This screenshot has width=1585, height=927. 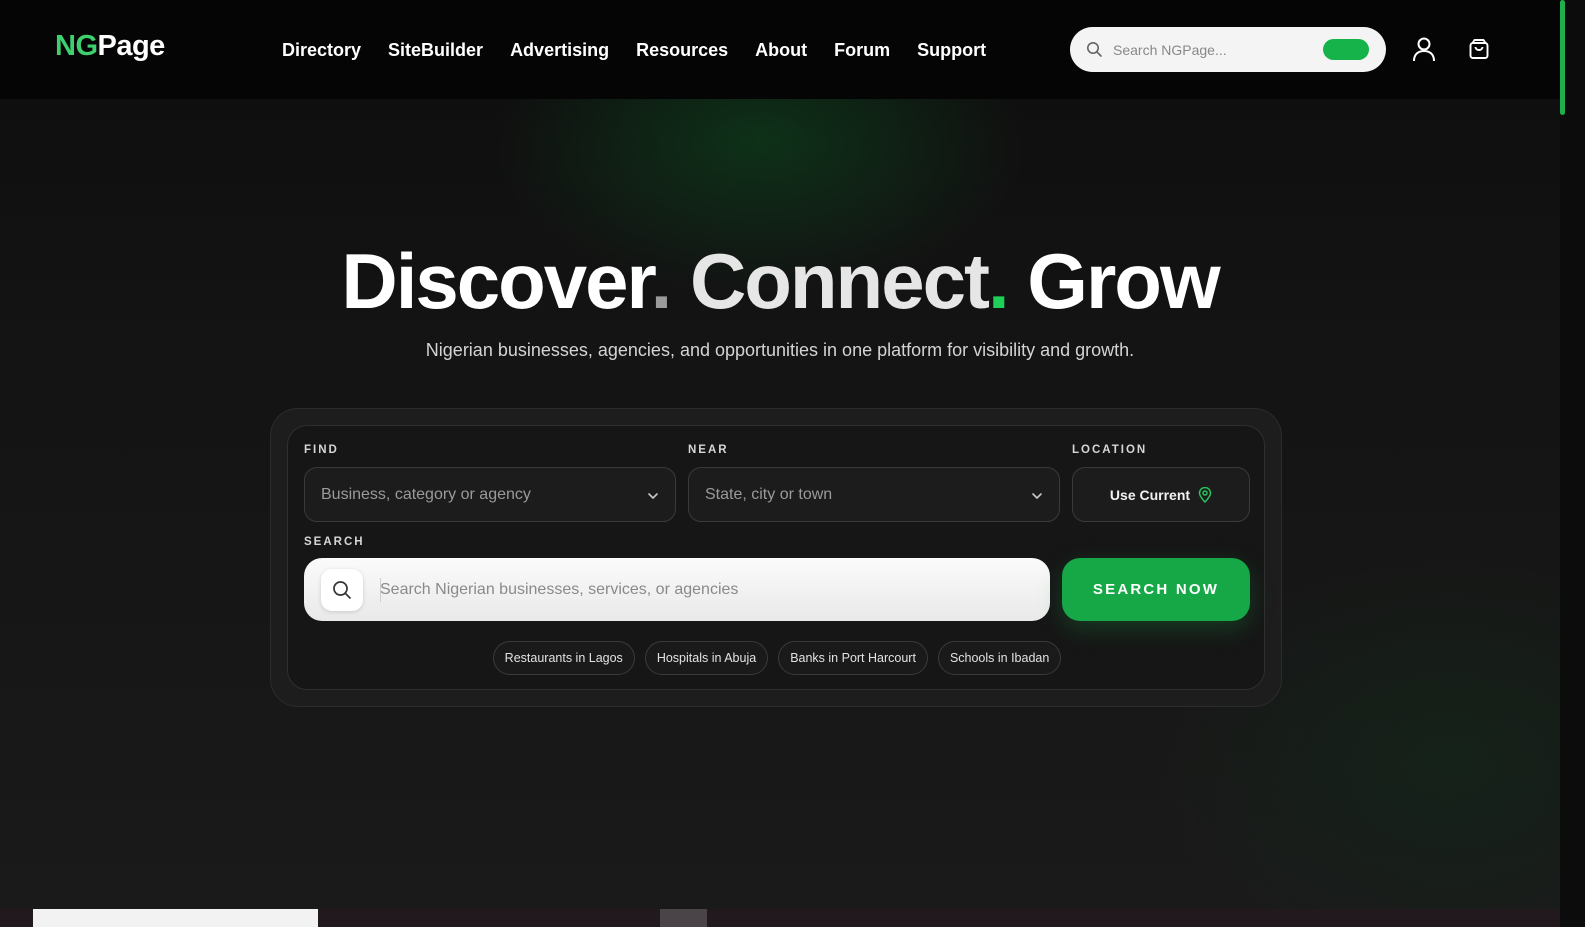 I want to click on use-current-label: Use Current, so click(x=1150, y=494).